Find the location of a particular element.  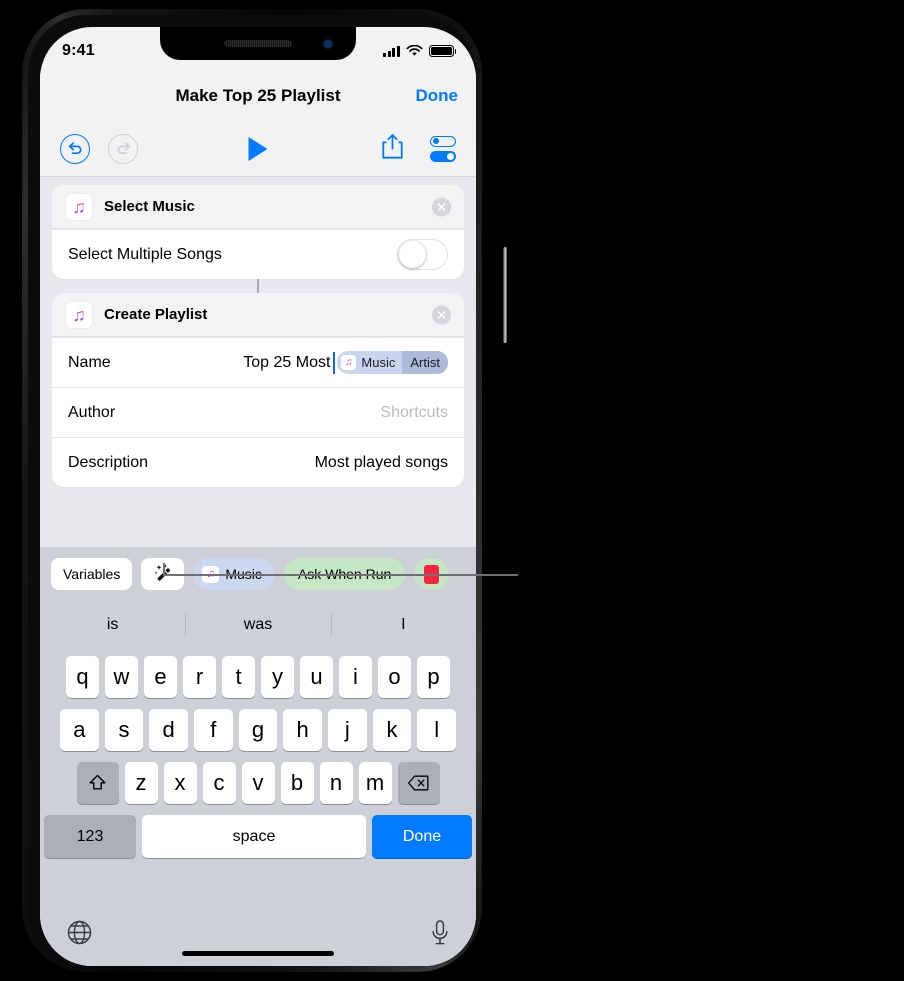

wifi-icon is located at coordinates (414, 50).